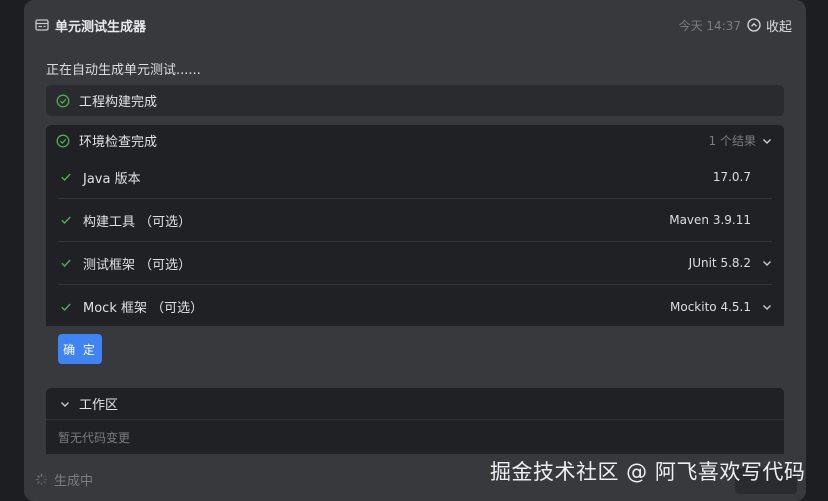  Describe the element at coordinates (779, 25) in the screenshot. I see `collapse-button: 收起` at that location.